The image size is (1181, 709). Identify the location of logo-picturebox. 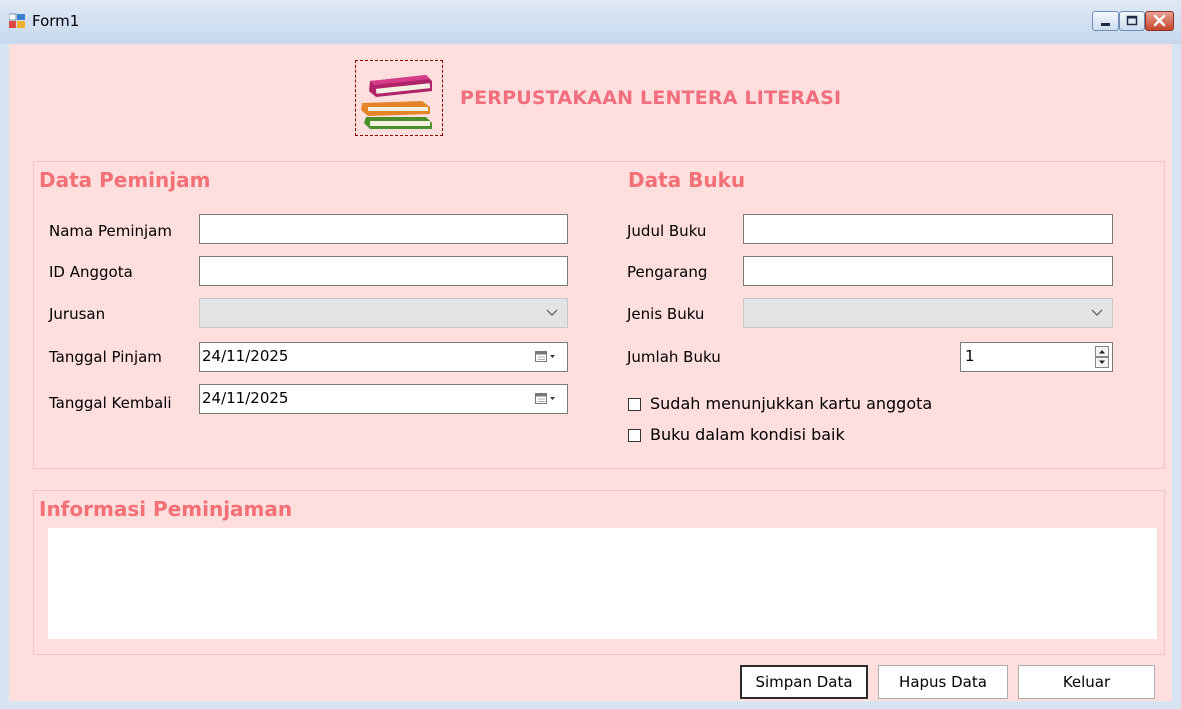
(399, 98).